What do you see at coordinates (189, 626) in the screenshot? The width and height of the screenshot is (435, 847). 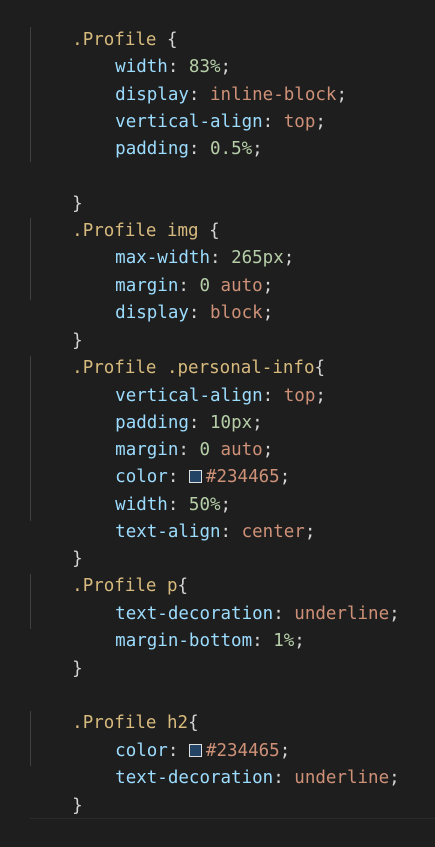 I see `code-line: margin-bottom: 1%;` at bounding box center [189, 626].